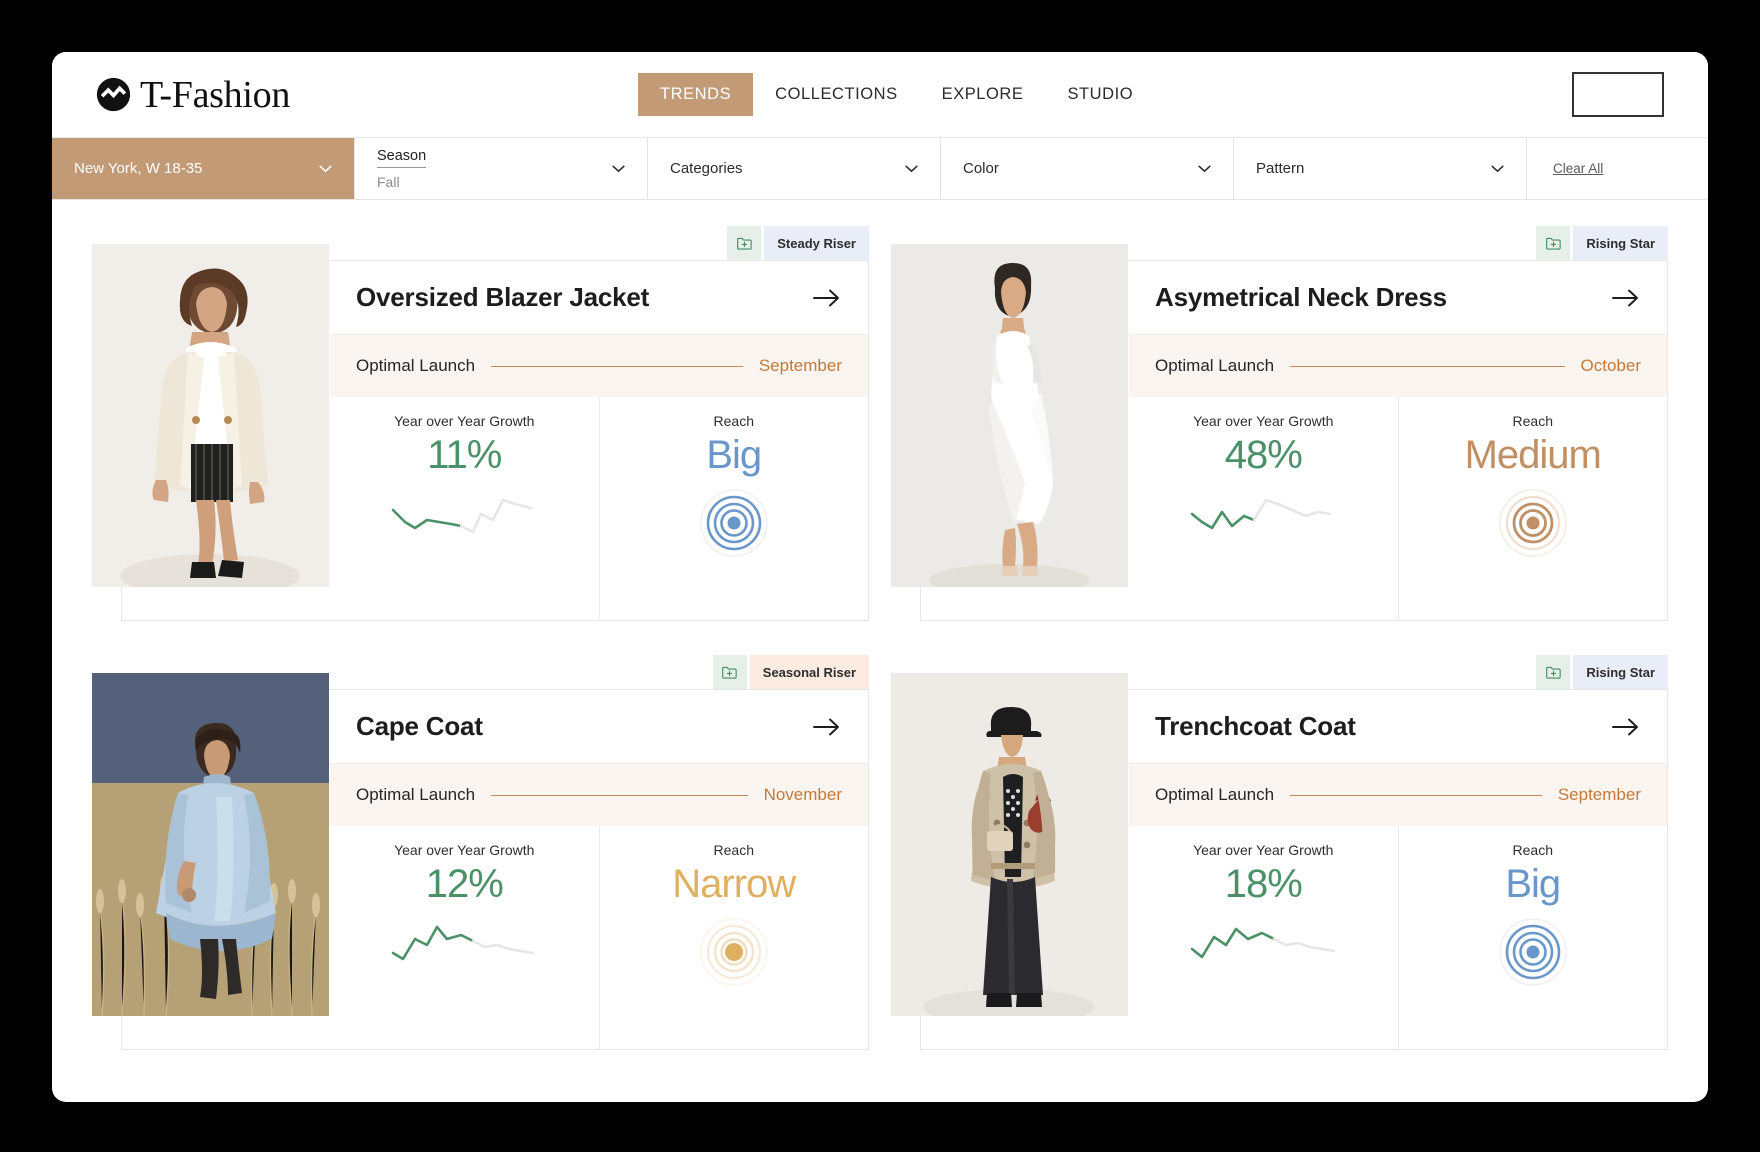 The height and width of the screenshot is (1152, 1760). What do you see at coordinates (800, 365) in the screenshot?
I see `optimal-launch-month: September` at bounding box center [800, 365].